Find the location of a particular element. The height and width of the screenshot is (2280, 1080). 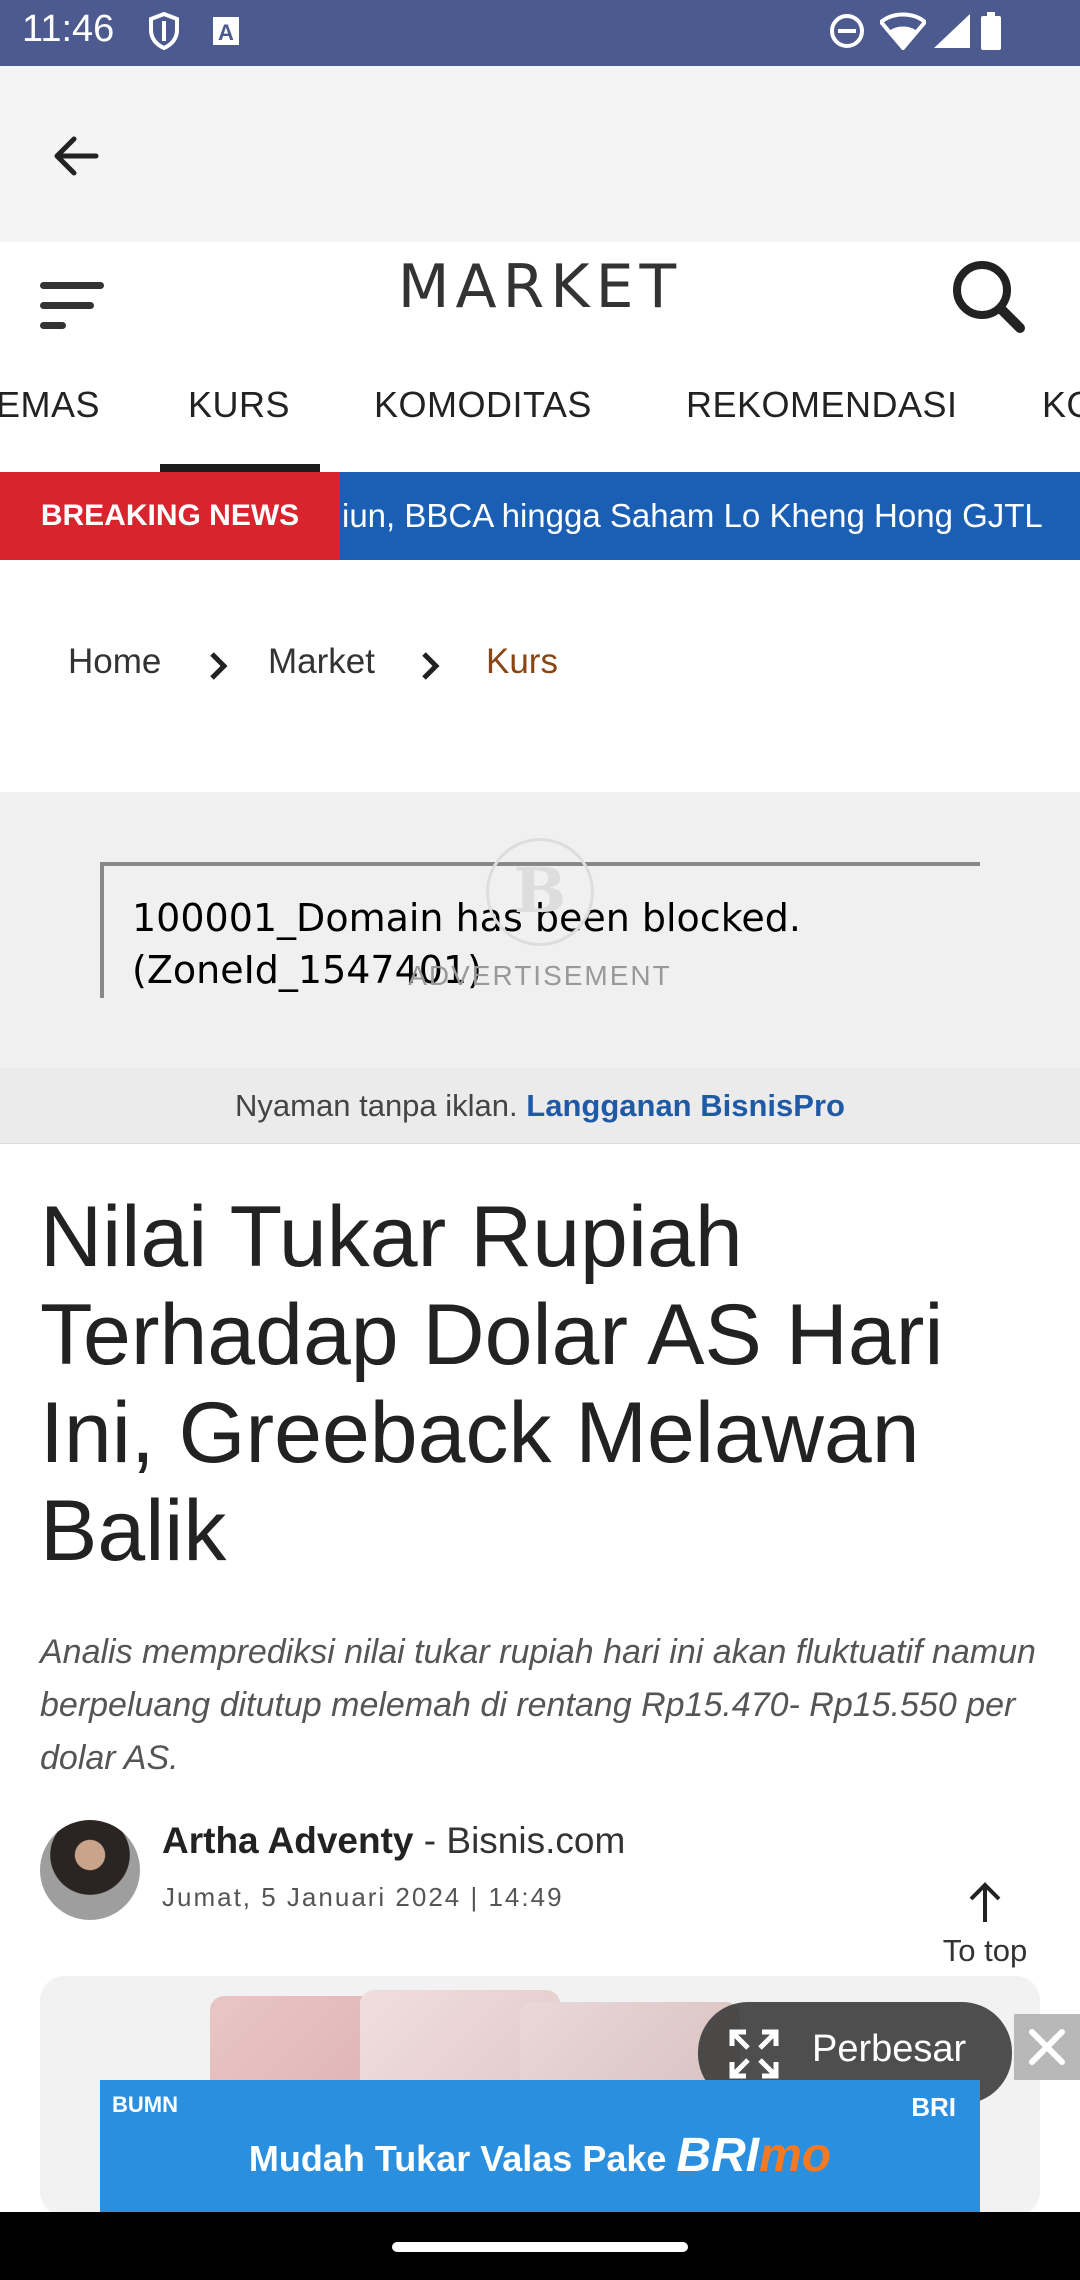

to-top-label: To top is located at coordinates (985, 1950).